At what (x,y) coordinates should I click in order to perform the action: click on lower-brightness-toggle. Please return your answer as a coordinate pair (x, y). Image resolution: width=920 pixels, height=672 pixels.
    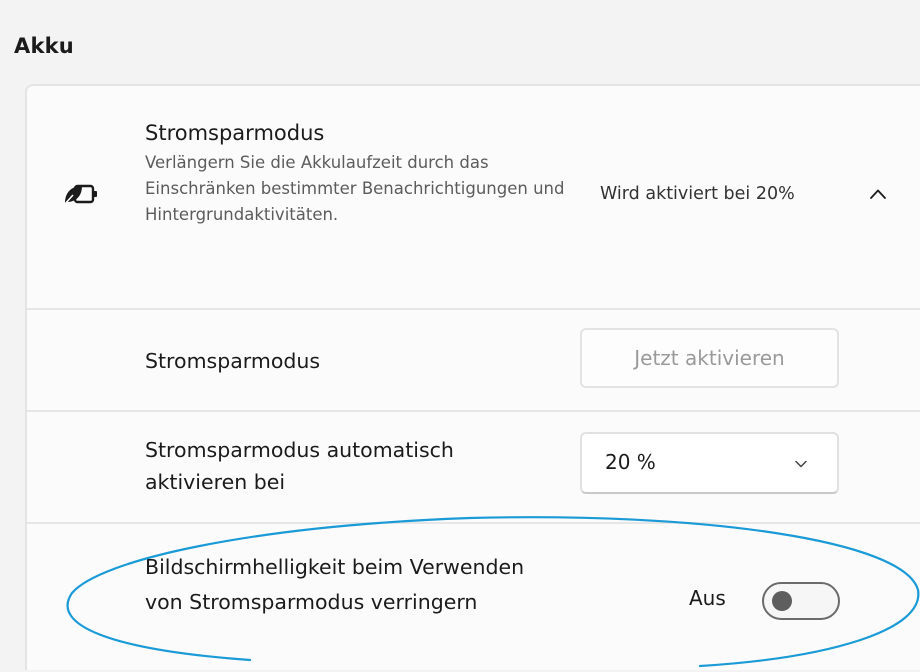
    Looking at the image, I should click on (801, 601).